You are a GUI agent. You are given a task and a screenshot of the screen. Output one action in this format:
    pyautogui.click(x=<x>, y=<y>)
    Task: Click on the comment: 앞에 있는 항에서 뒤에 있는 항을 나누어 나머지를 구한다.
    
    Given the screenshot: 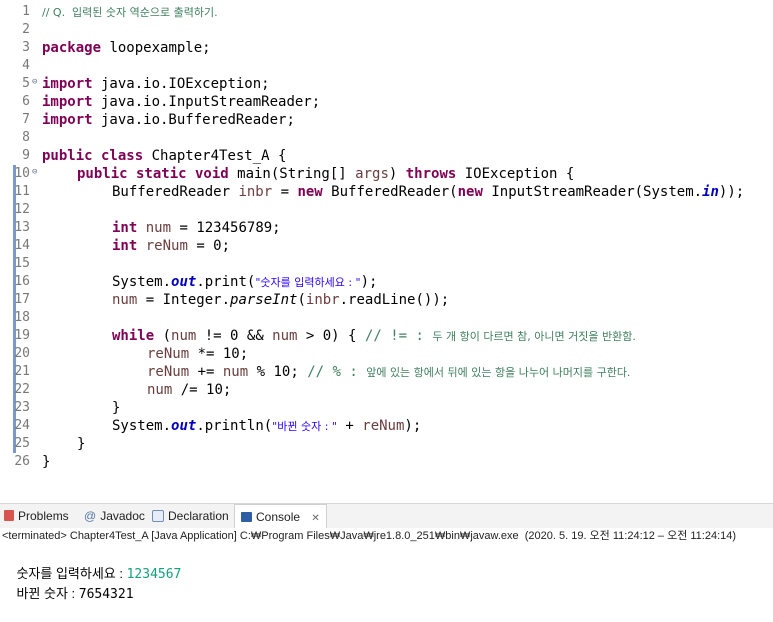 What is the action you would take?
    pyautogui.click(x=498, y=372)
    